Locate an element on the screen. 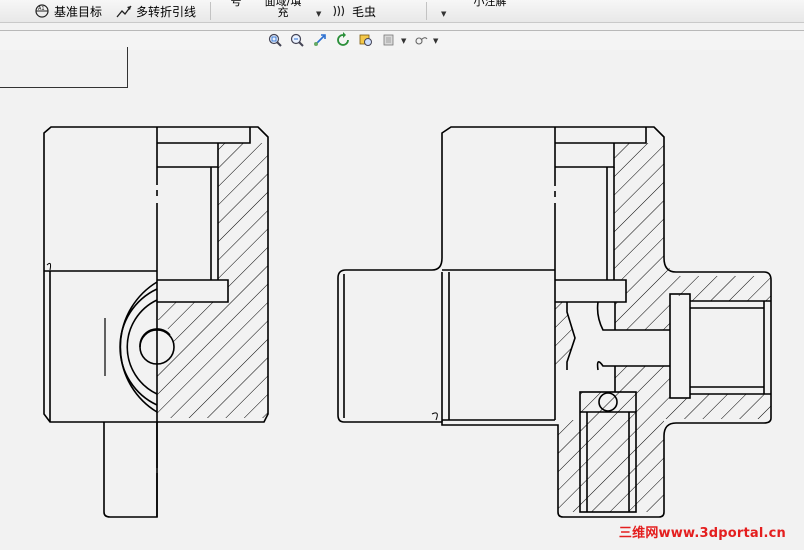 Image resolution: width=804 pixels, height=550 pixels. datum-target-label: 基准目标 is located at coordinates (78, 11).